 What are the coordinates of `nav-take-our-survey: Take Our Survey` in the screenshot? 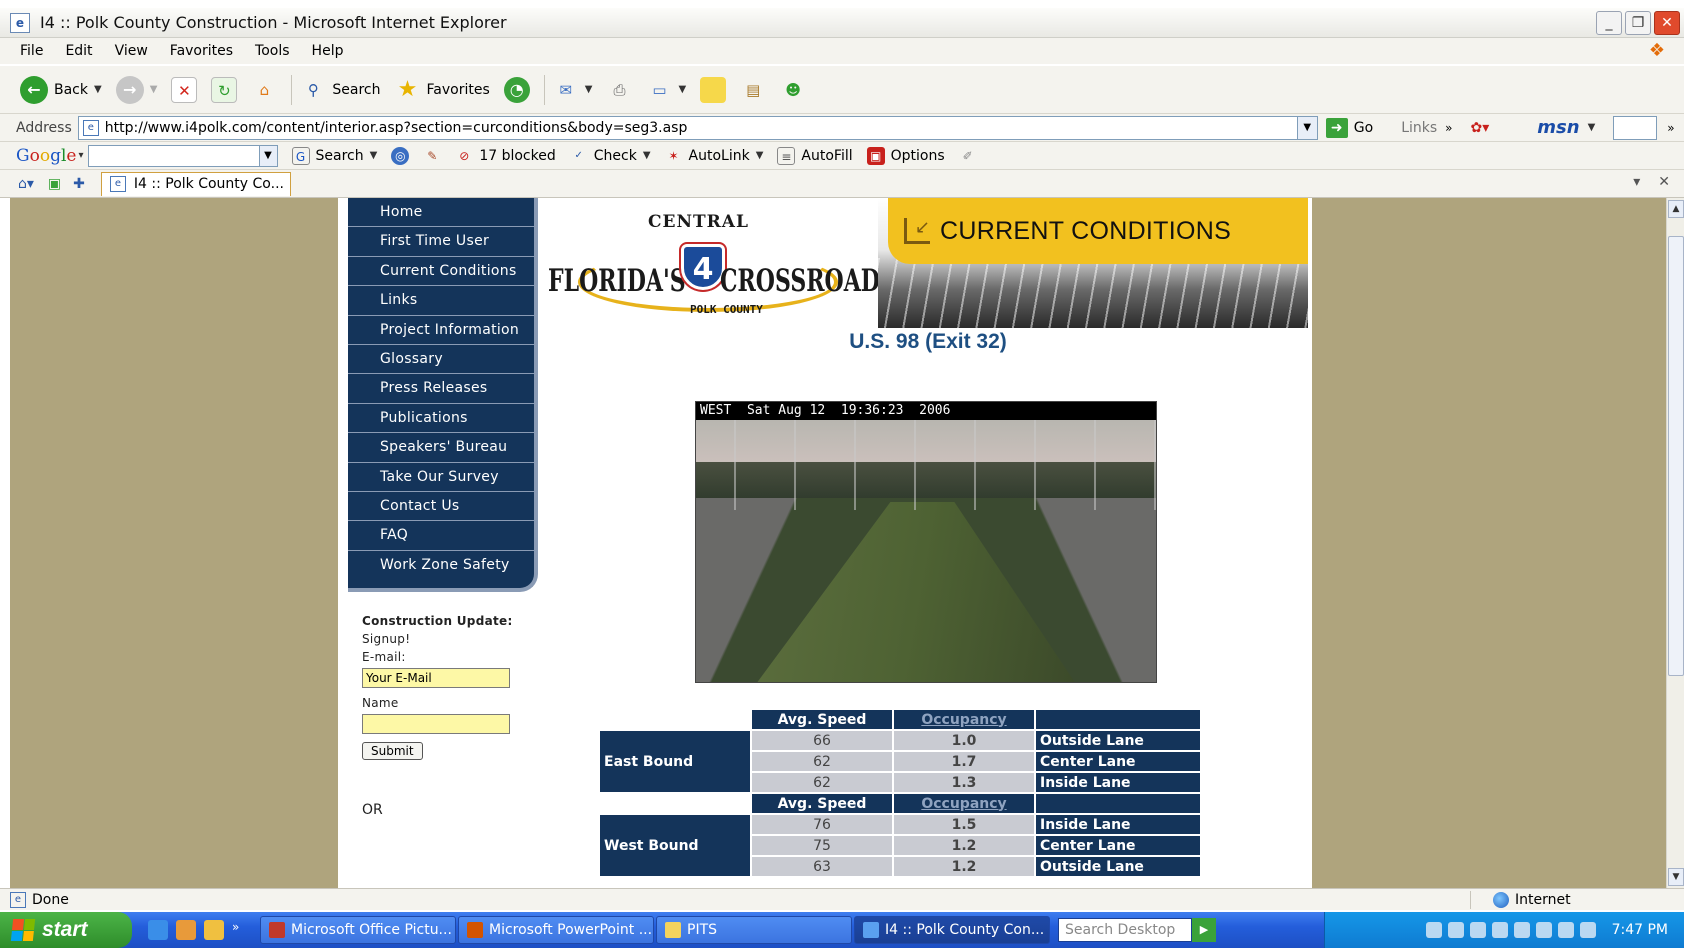 It's located at (441, 477).